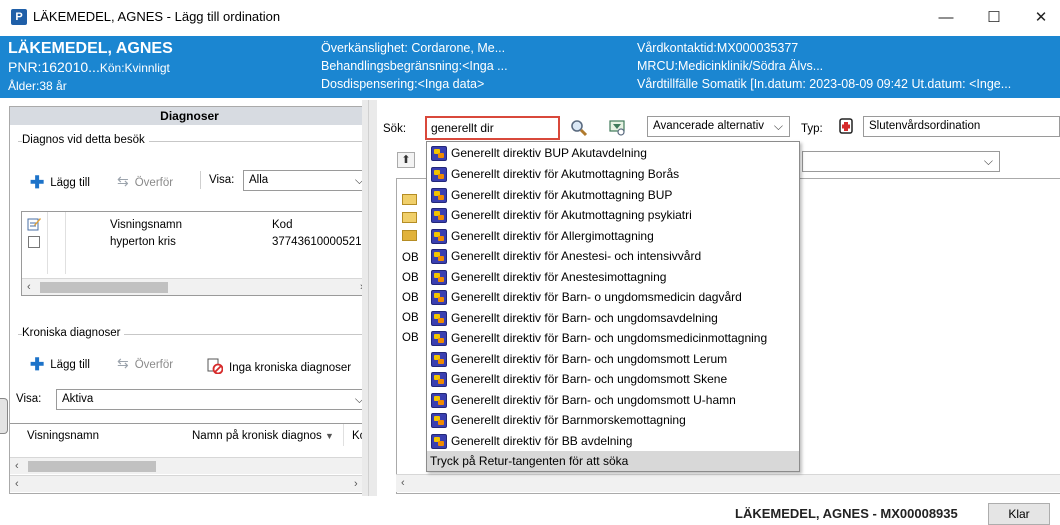 The height and width of the screenshot is (525, 1060). I want to click on panel-horizontal-scrollbar: ‹ ›, so click(189, 483).